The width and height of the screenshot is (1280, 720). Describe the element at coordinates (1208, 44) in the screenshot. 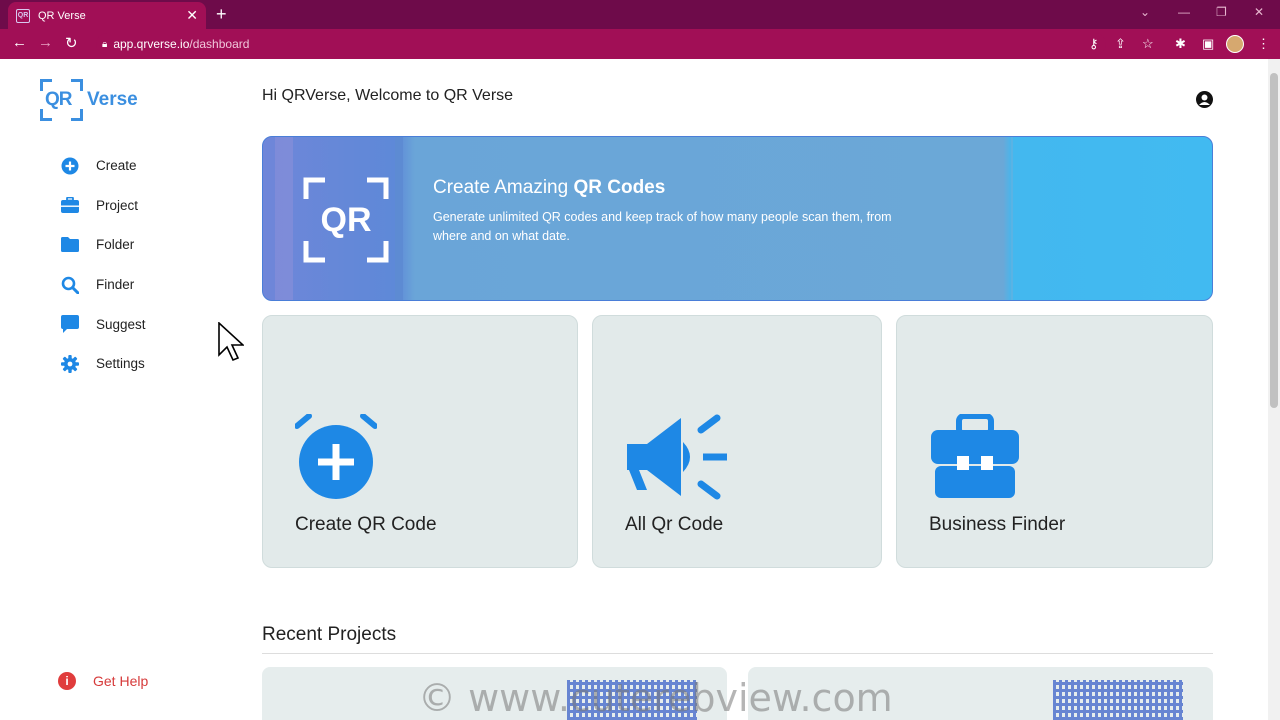

I see `sidepanel-icon: ▣` at that location.